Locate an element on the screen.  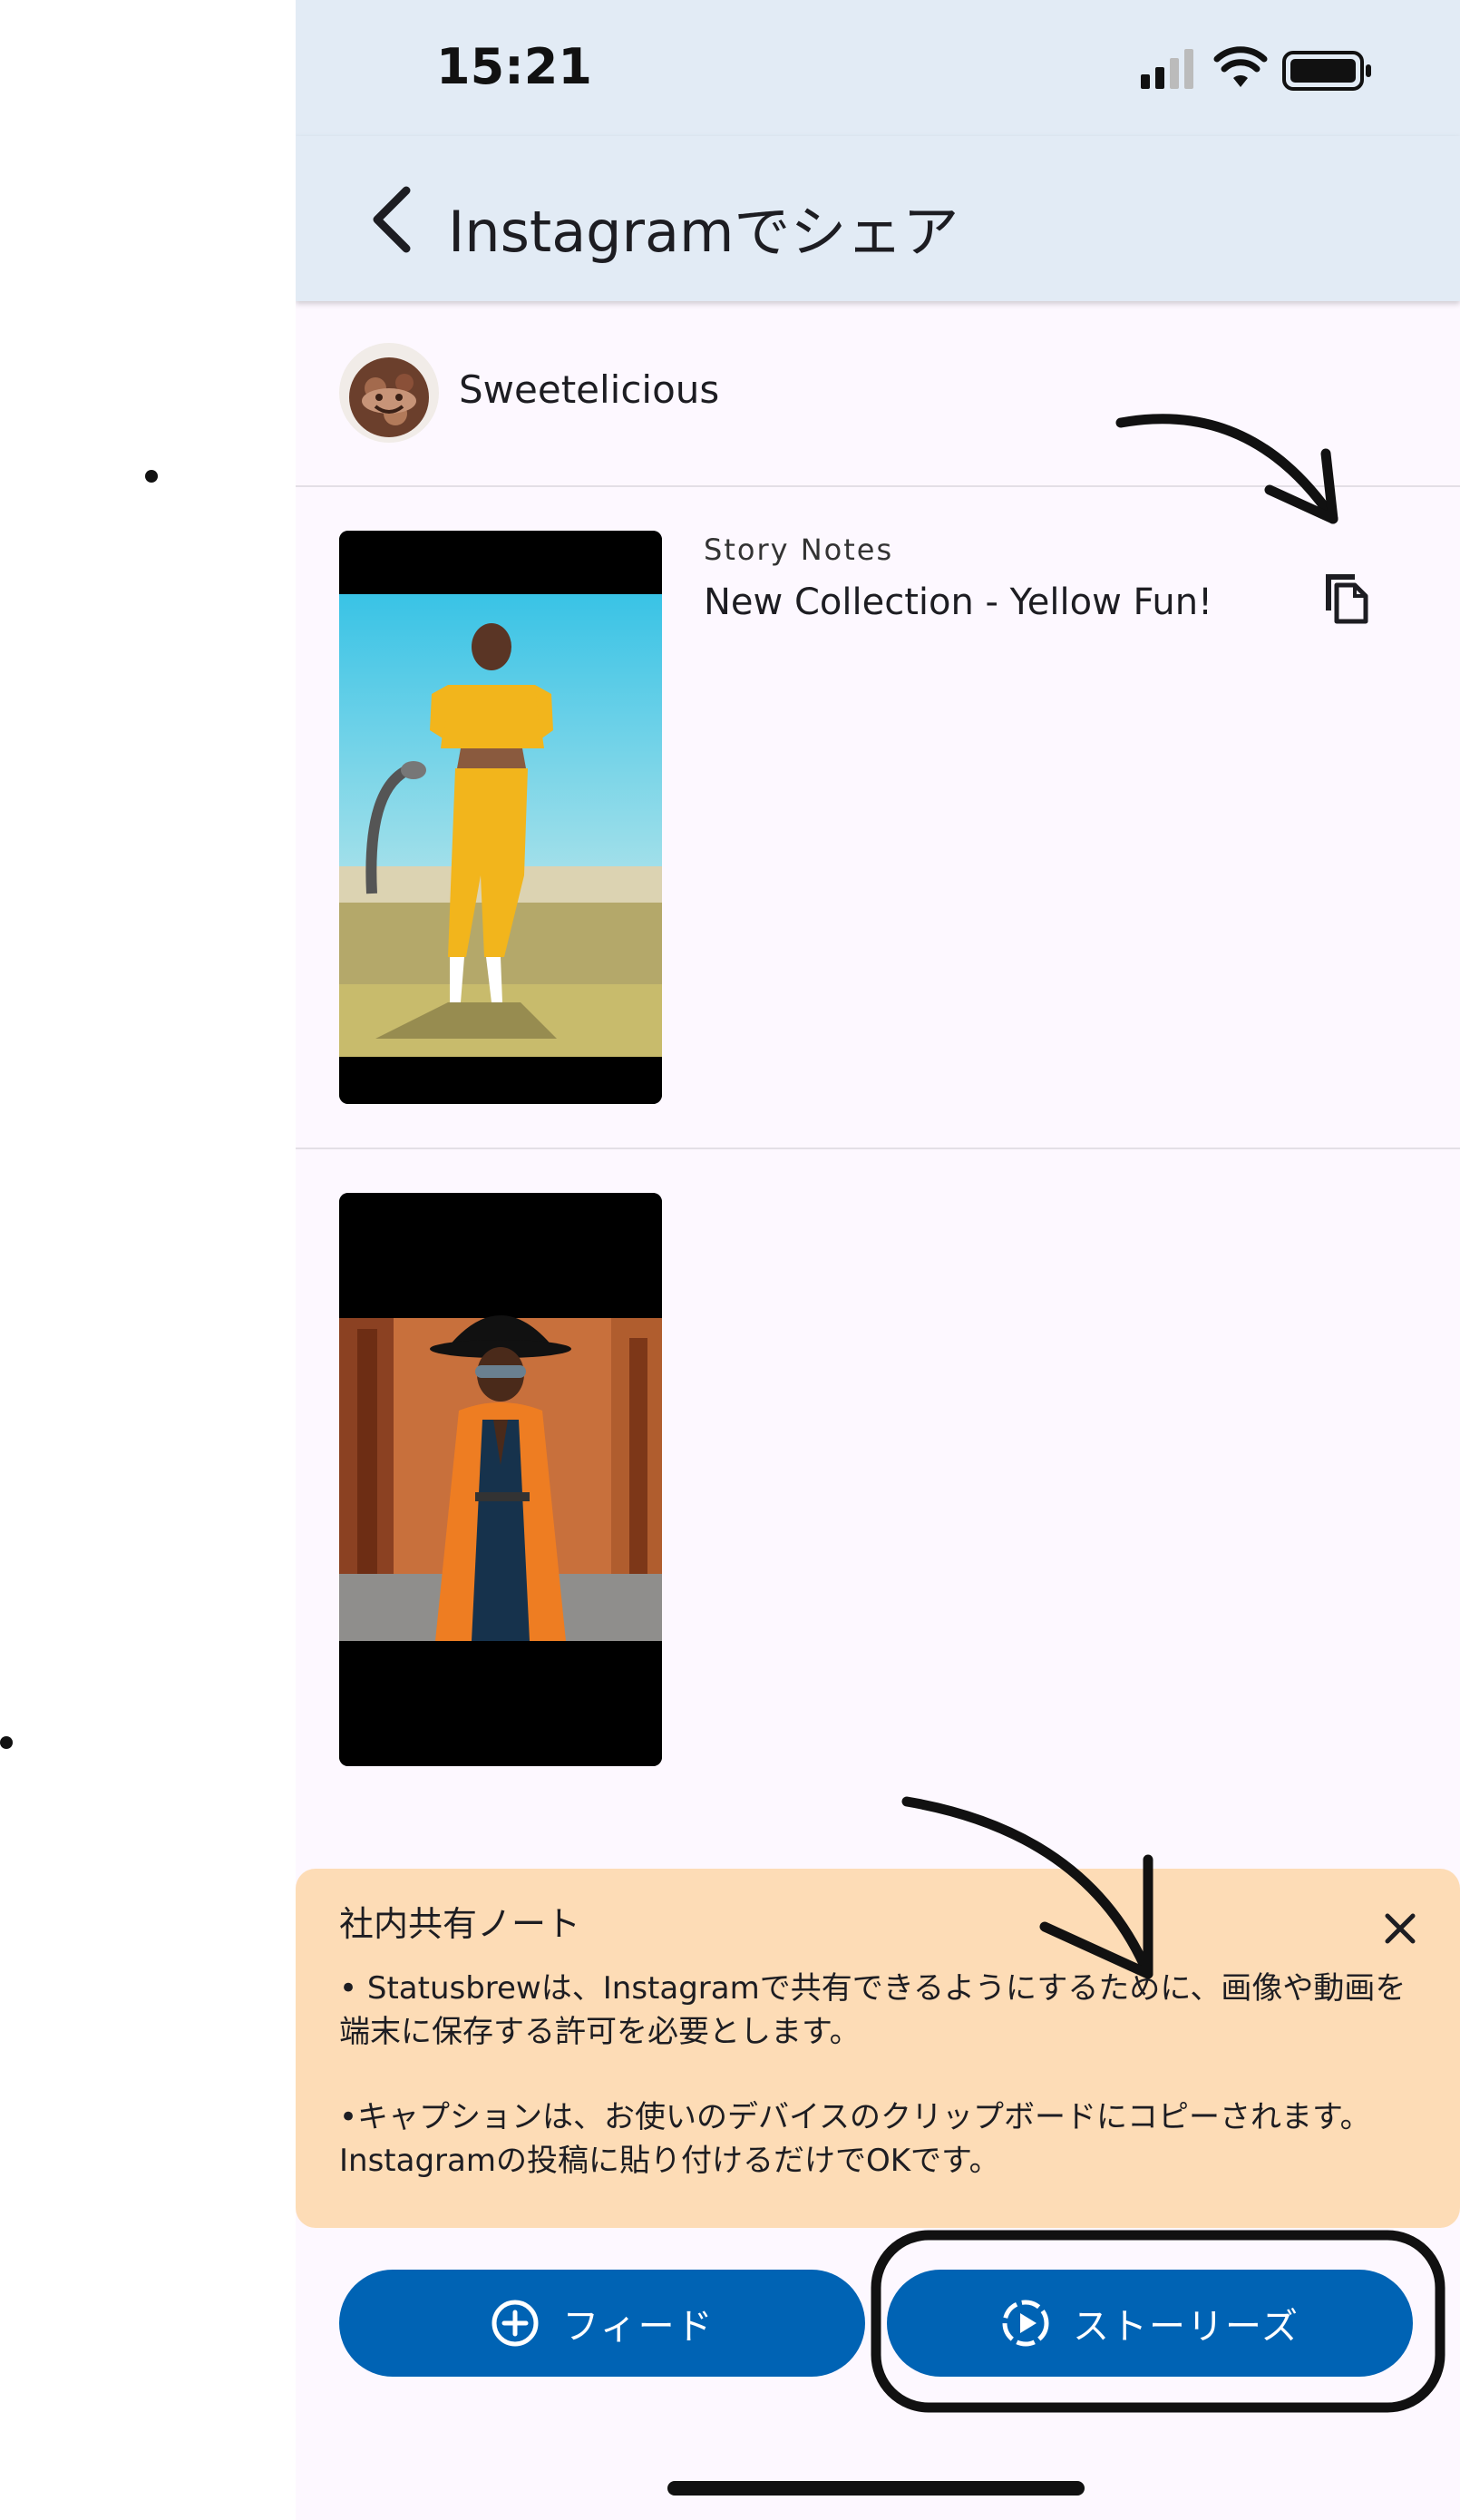
story-notes-label: Story Notes is located at coordinates (799, 549).